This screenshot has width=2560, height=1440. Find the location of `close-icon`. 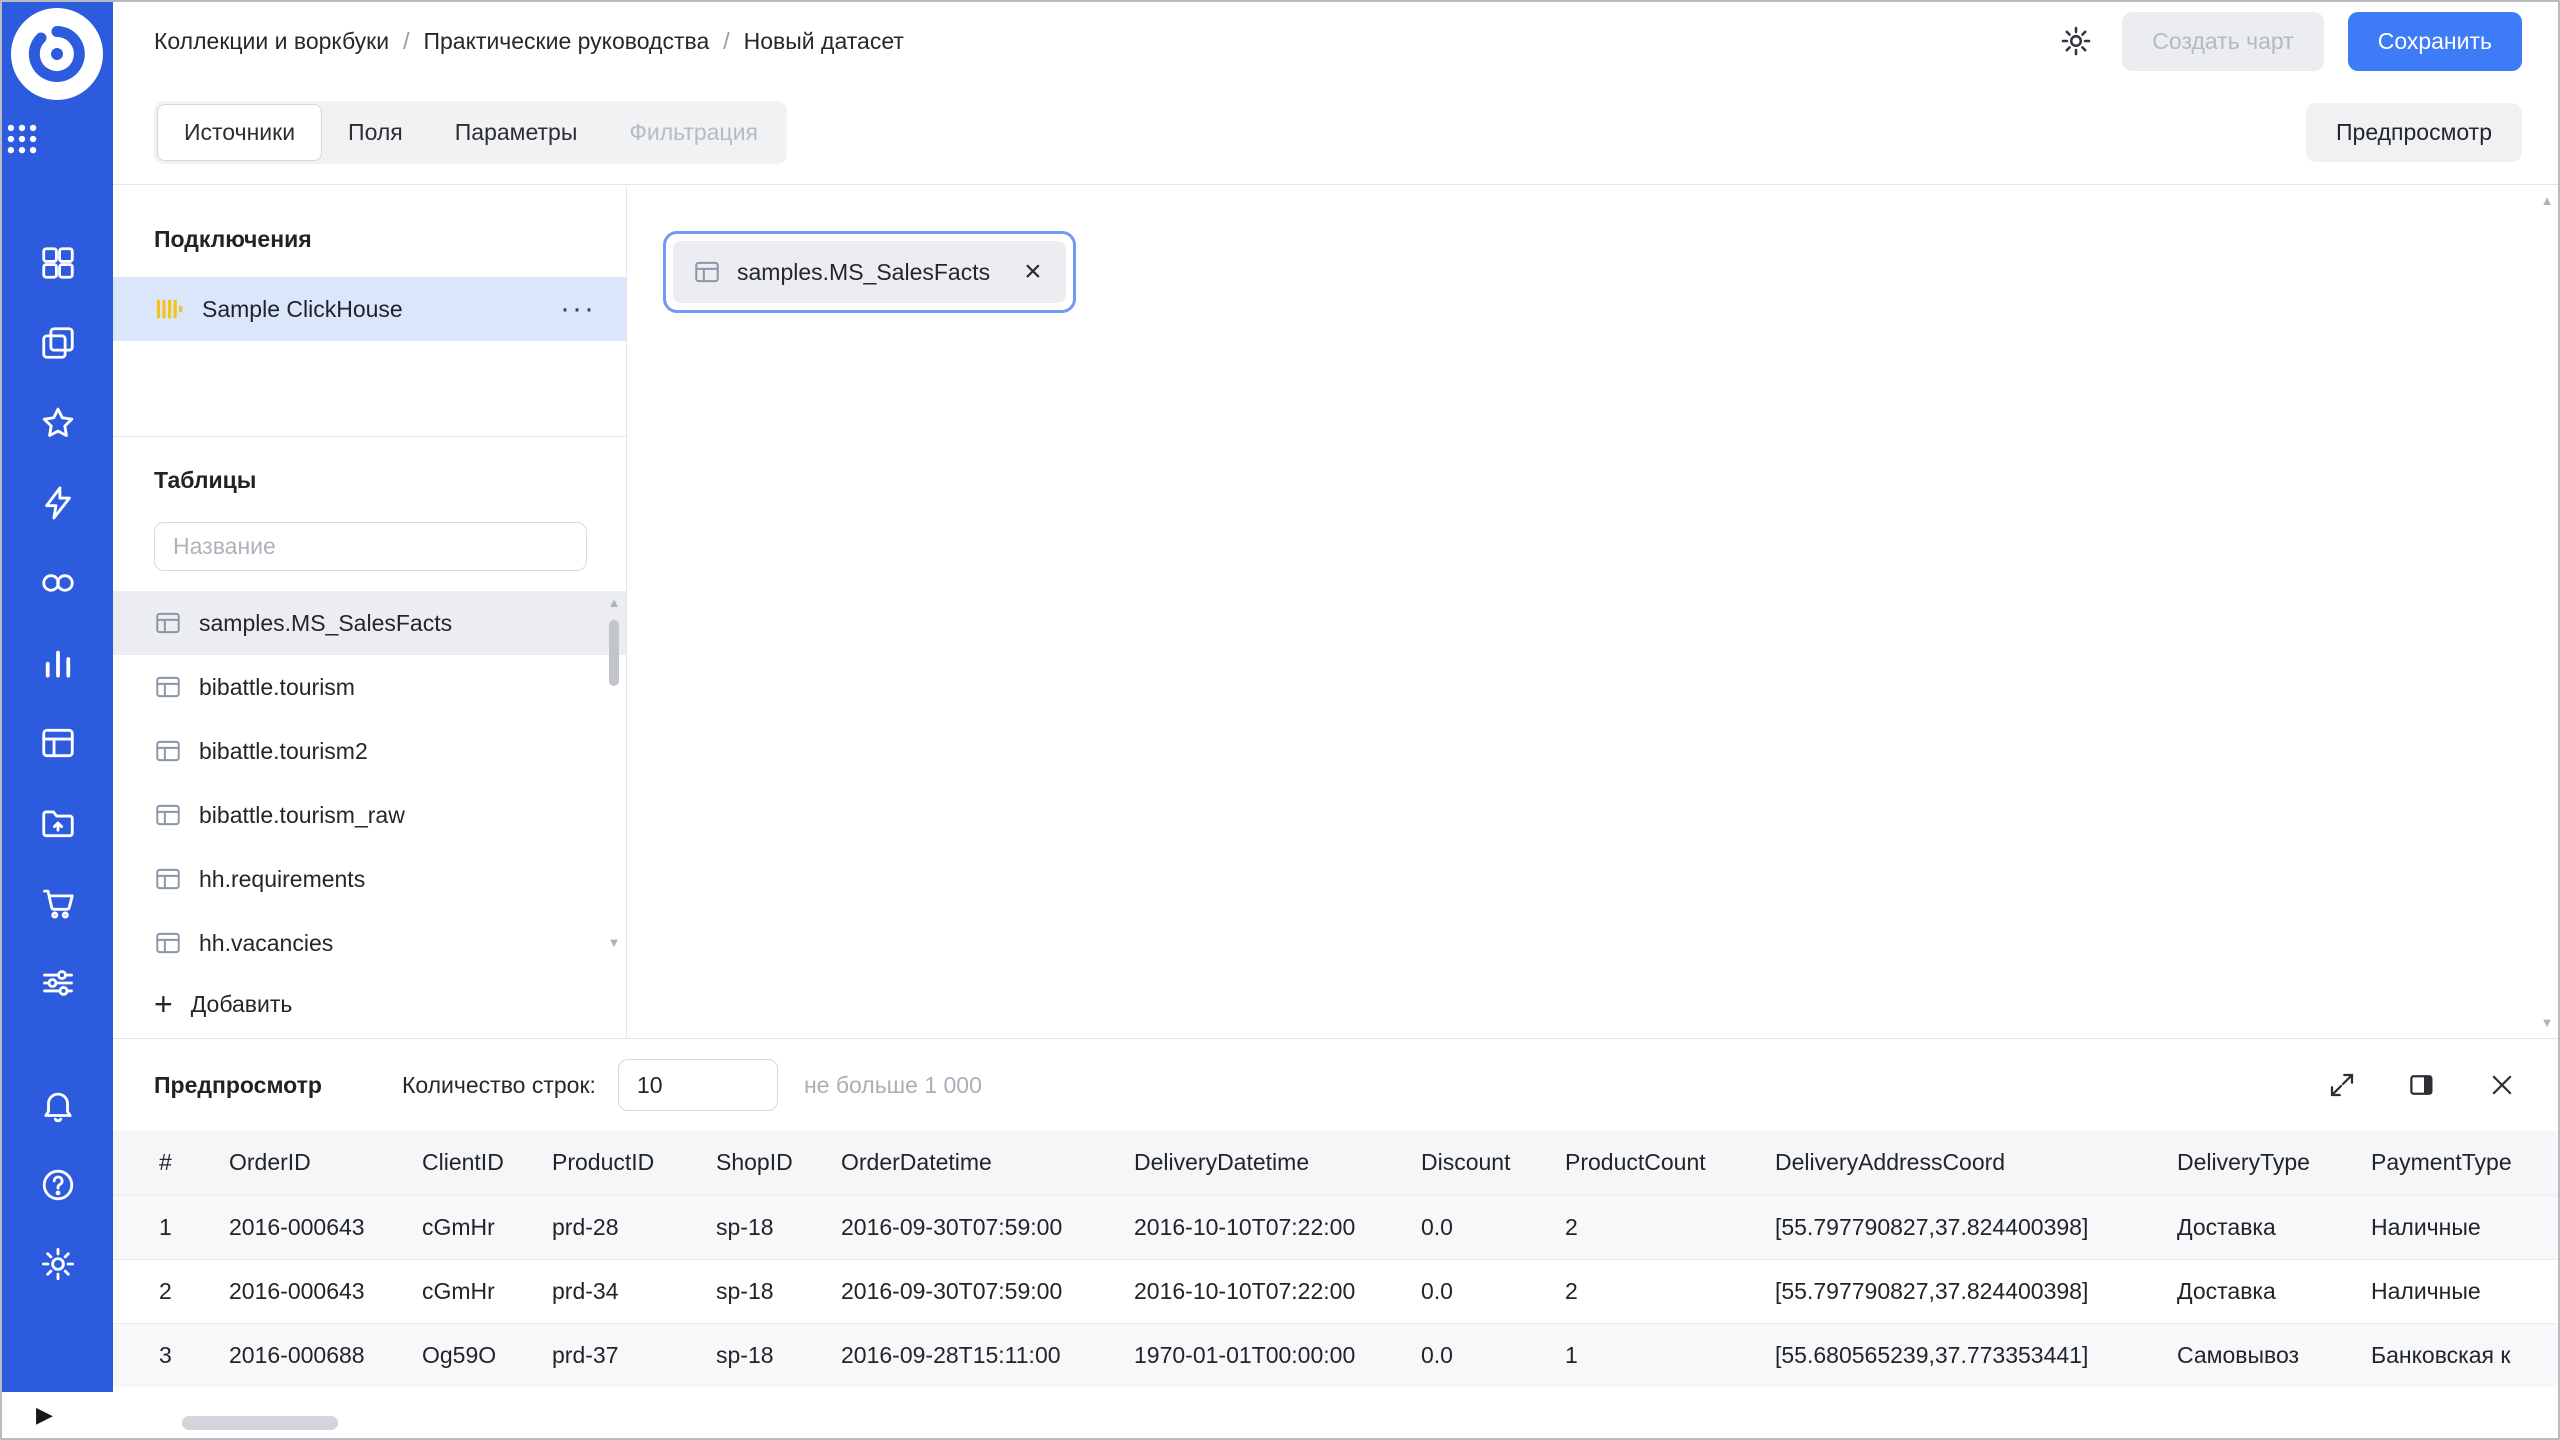

close-icon is located at coordinates (2502, 1085).